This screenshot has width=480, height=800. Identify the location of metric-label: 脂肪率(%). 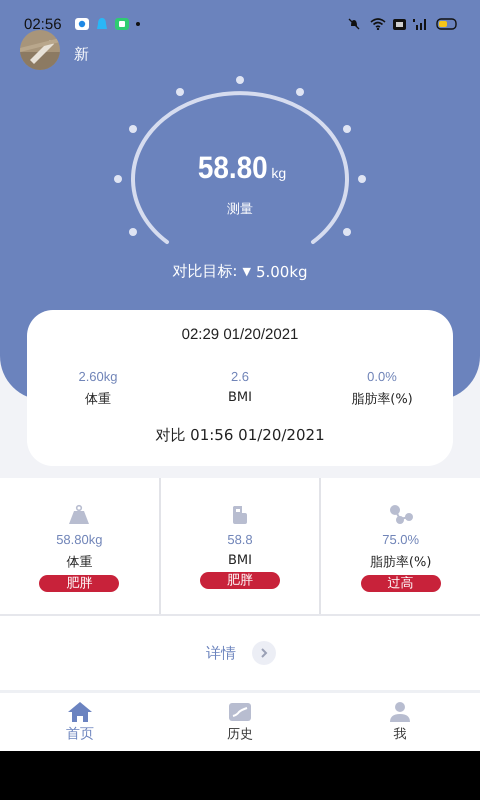
(382, 399).